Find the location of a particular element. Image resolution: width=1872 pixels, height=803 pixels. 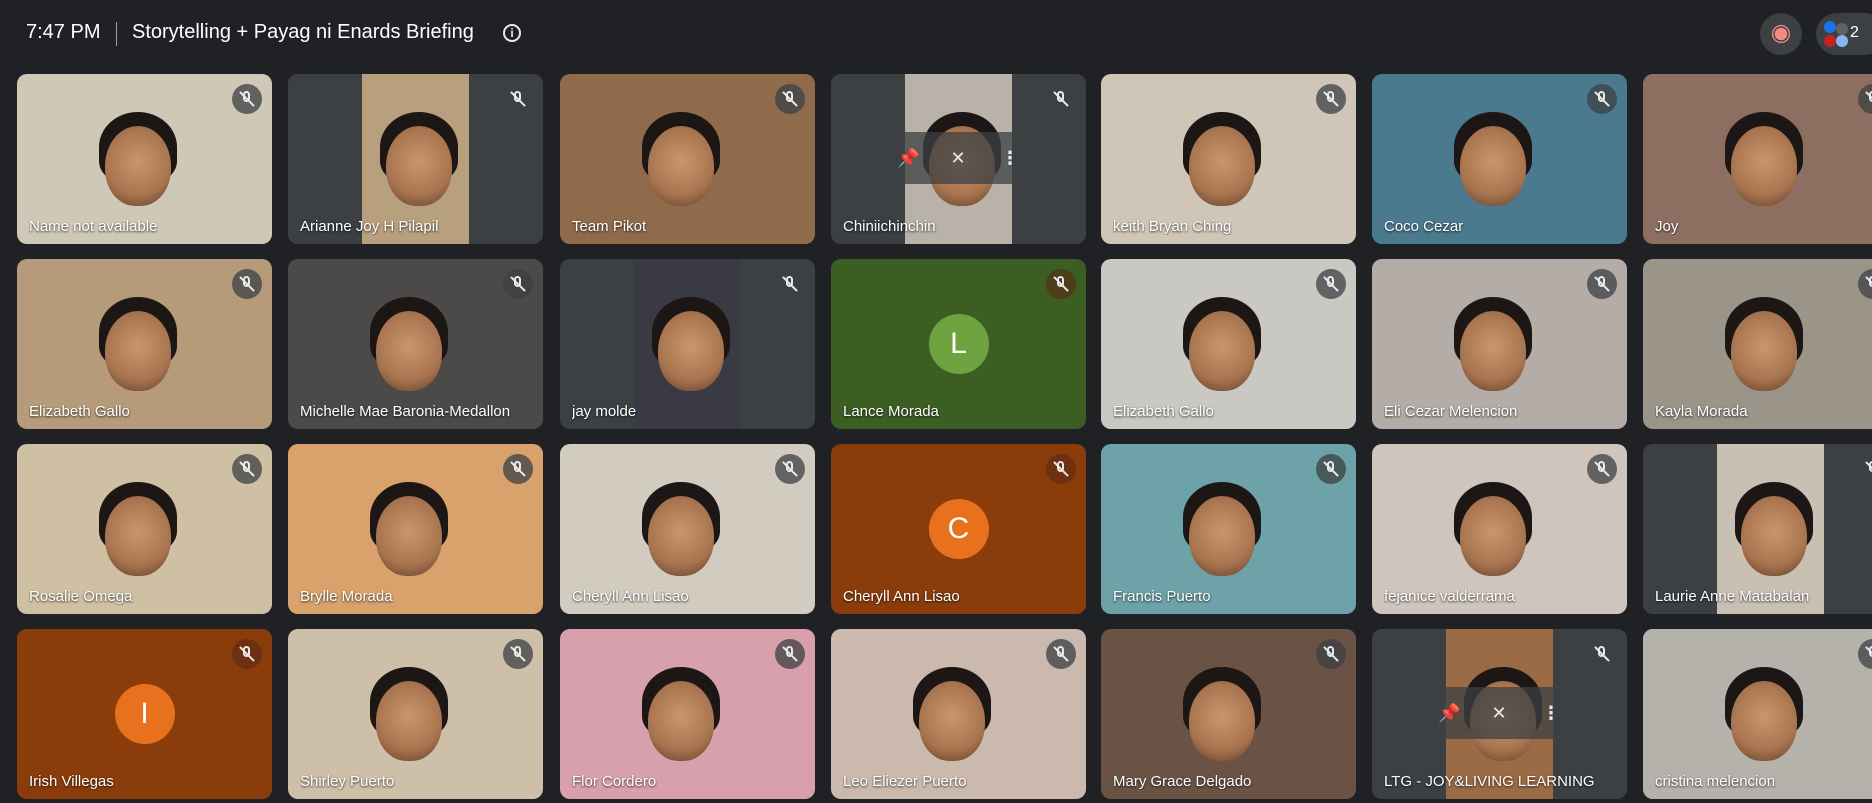

participant-tile: Rosalie Omega is located at coordinates (144, 529).